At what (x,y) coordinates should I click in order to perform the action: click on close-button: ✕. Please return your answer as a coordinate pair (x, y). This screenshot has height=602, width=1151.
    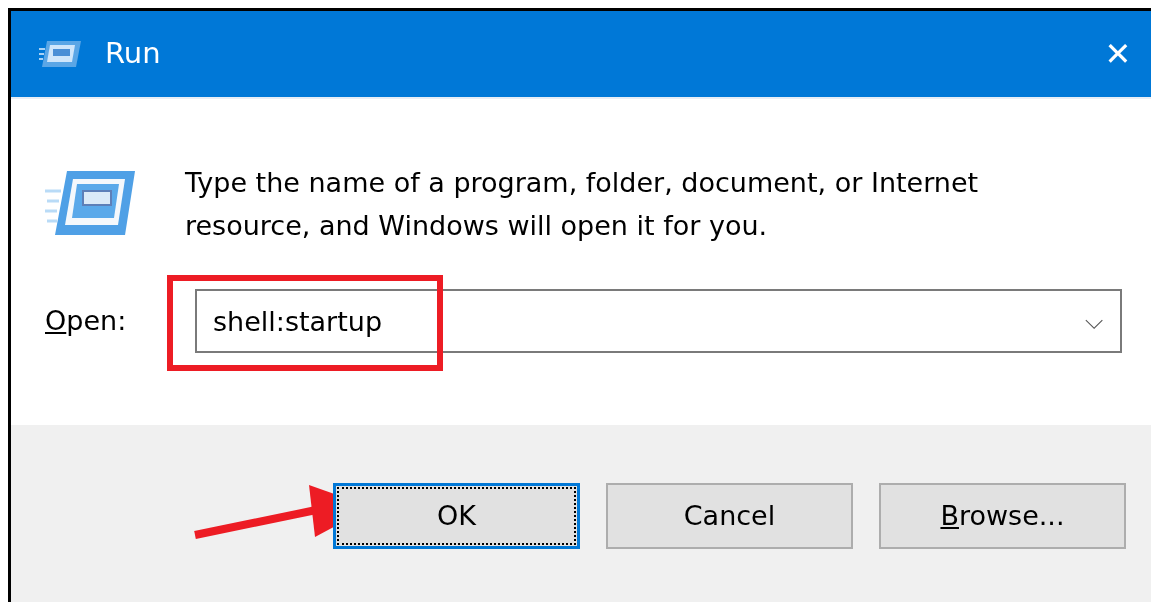
    Looking at the image, I should click on (1118, 54).